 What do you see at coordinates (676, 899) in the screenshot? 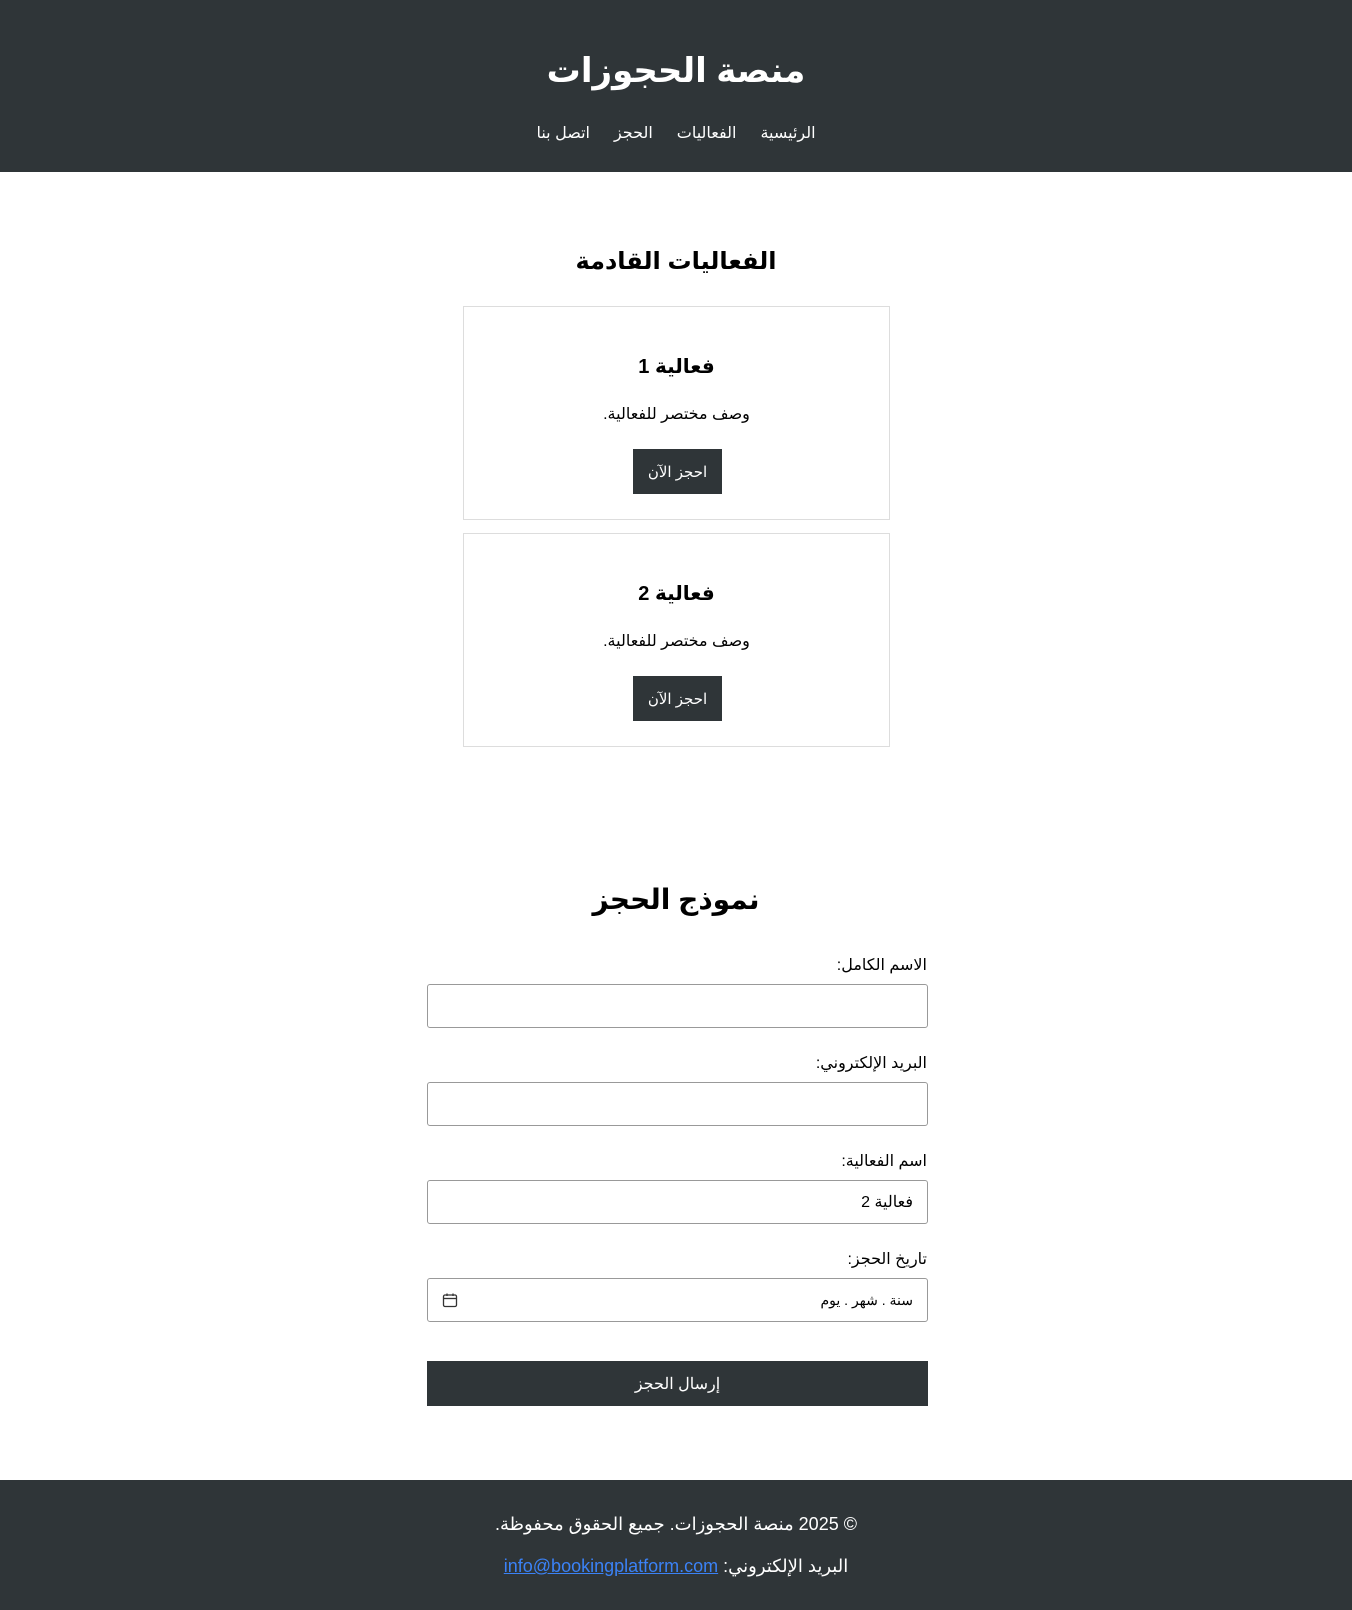
I see `booking-form-title: نموذج الحجز` at bounding box center [676, 899].